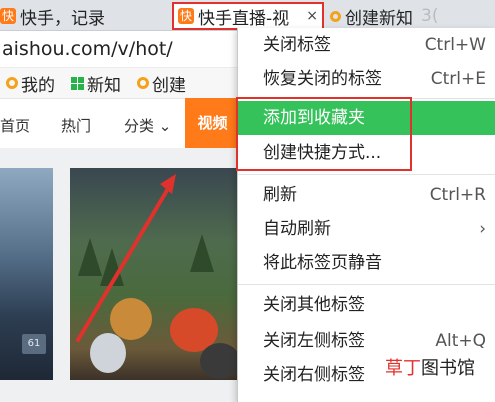  I want to click on tab-label: 创建新知, so click(379, 18).